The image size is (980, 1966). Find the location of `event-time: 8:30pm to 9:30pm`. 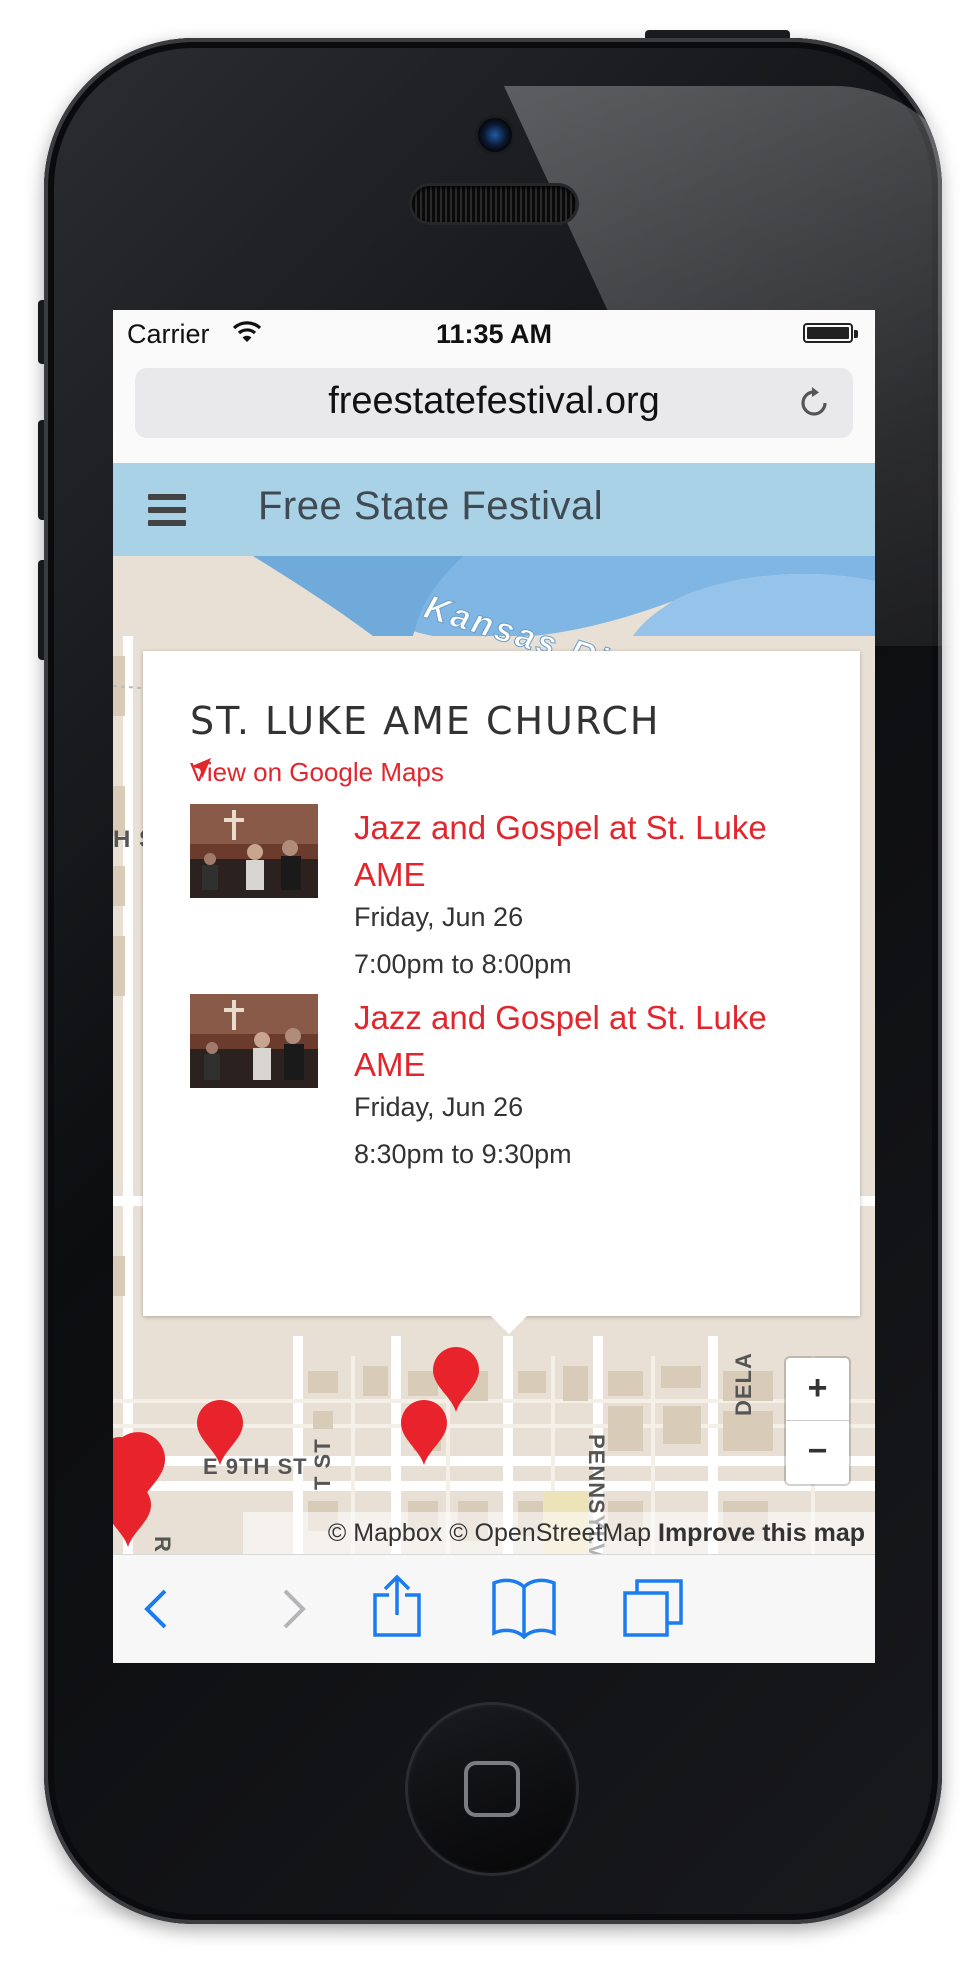

event-time: 8:30pm to 9:30pm is located at coordinates (463, 1154).